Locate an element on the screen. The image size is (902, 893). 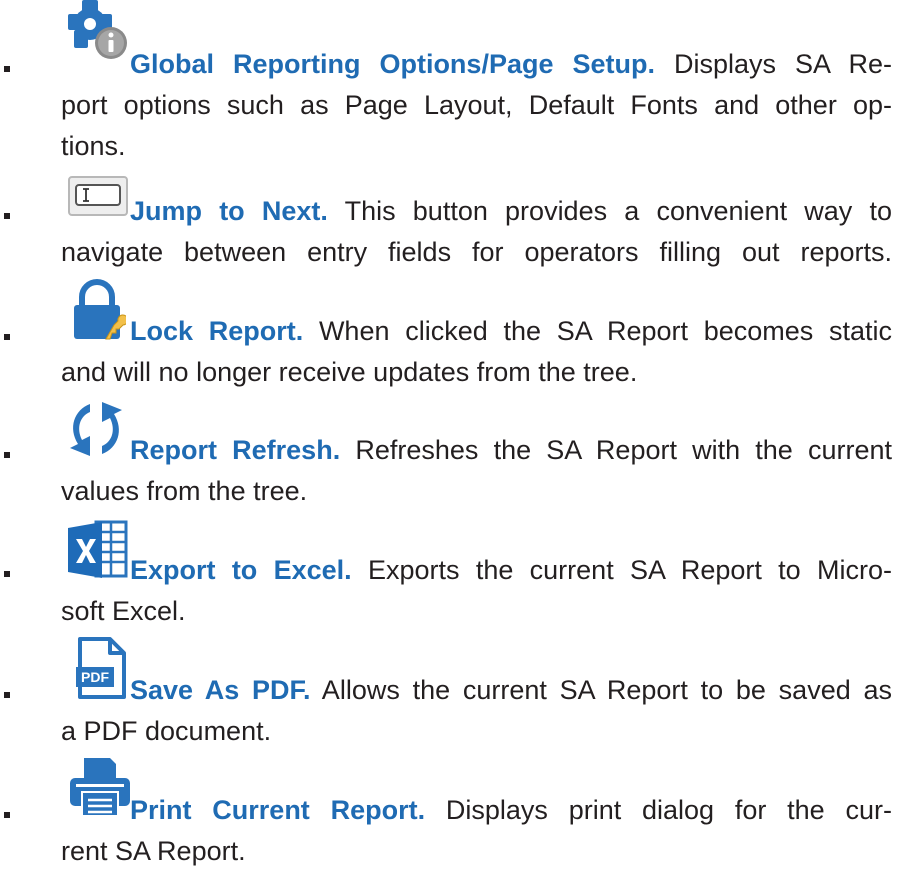
item-title: Report Refresh. is located at coordinates (235, 450).